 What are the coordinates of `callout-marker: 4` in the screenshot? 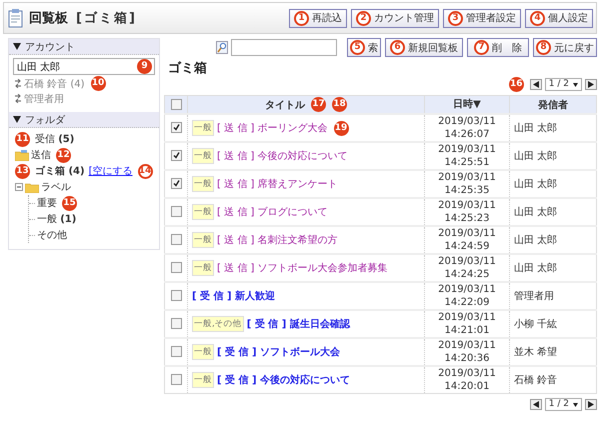 It's located at (537, 18).